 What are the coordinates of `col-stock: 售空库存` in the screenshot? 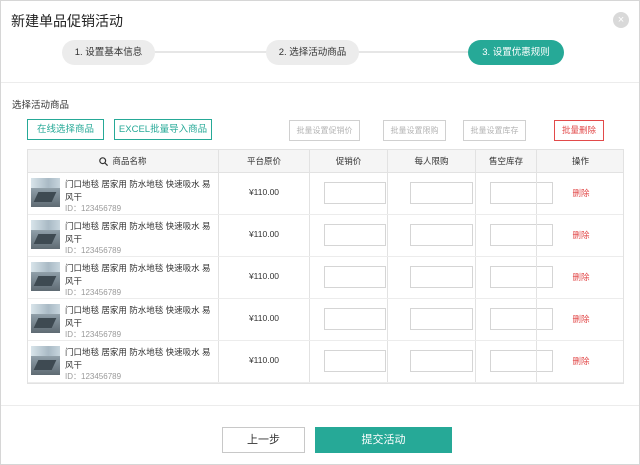 It's located at (505, 161).